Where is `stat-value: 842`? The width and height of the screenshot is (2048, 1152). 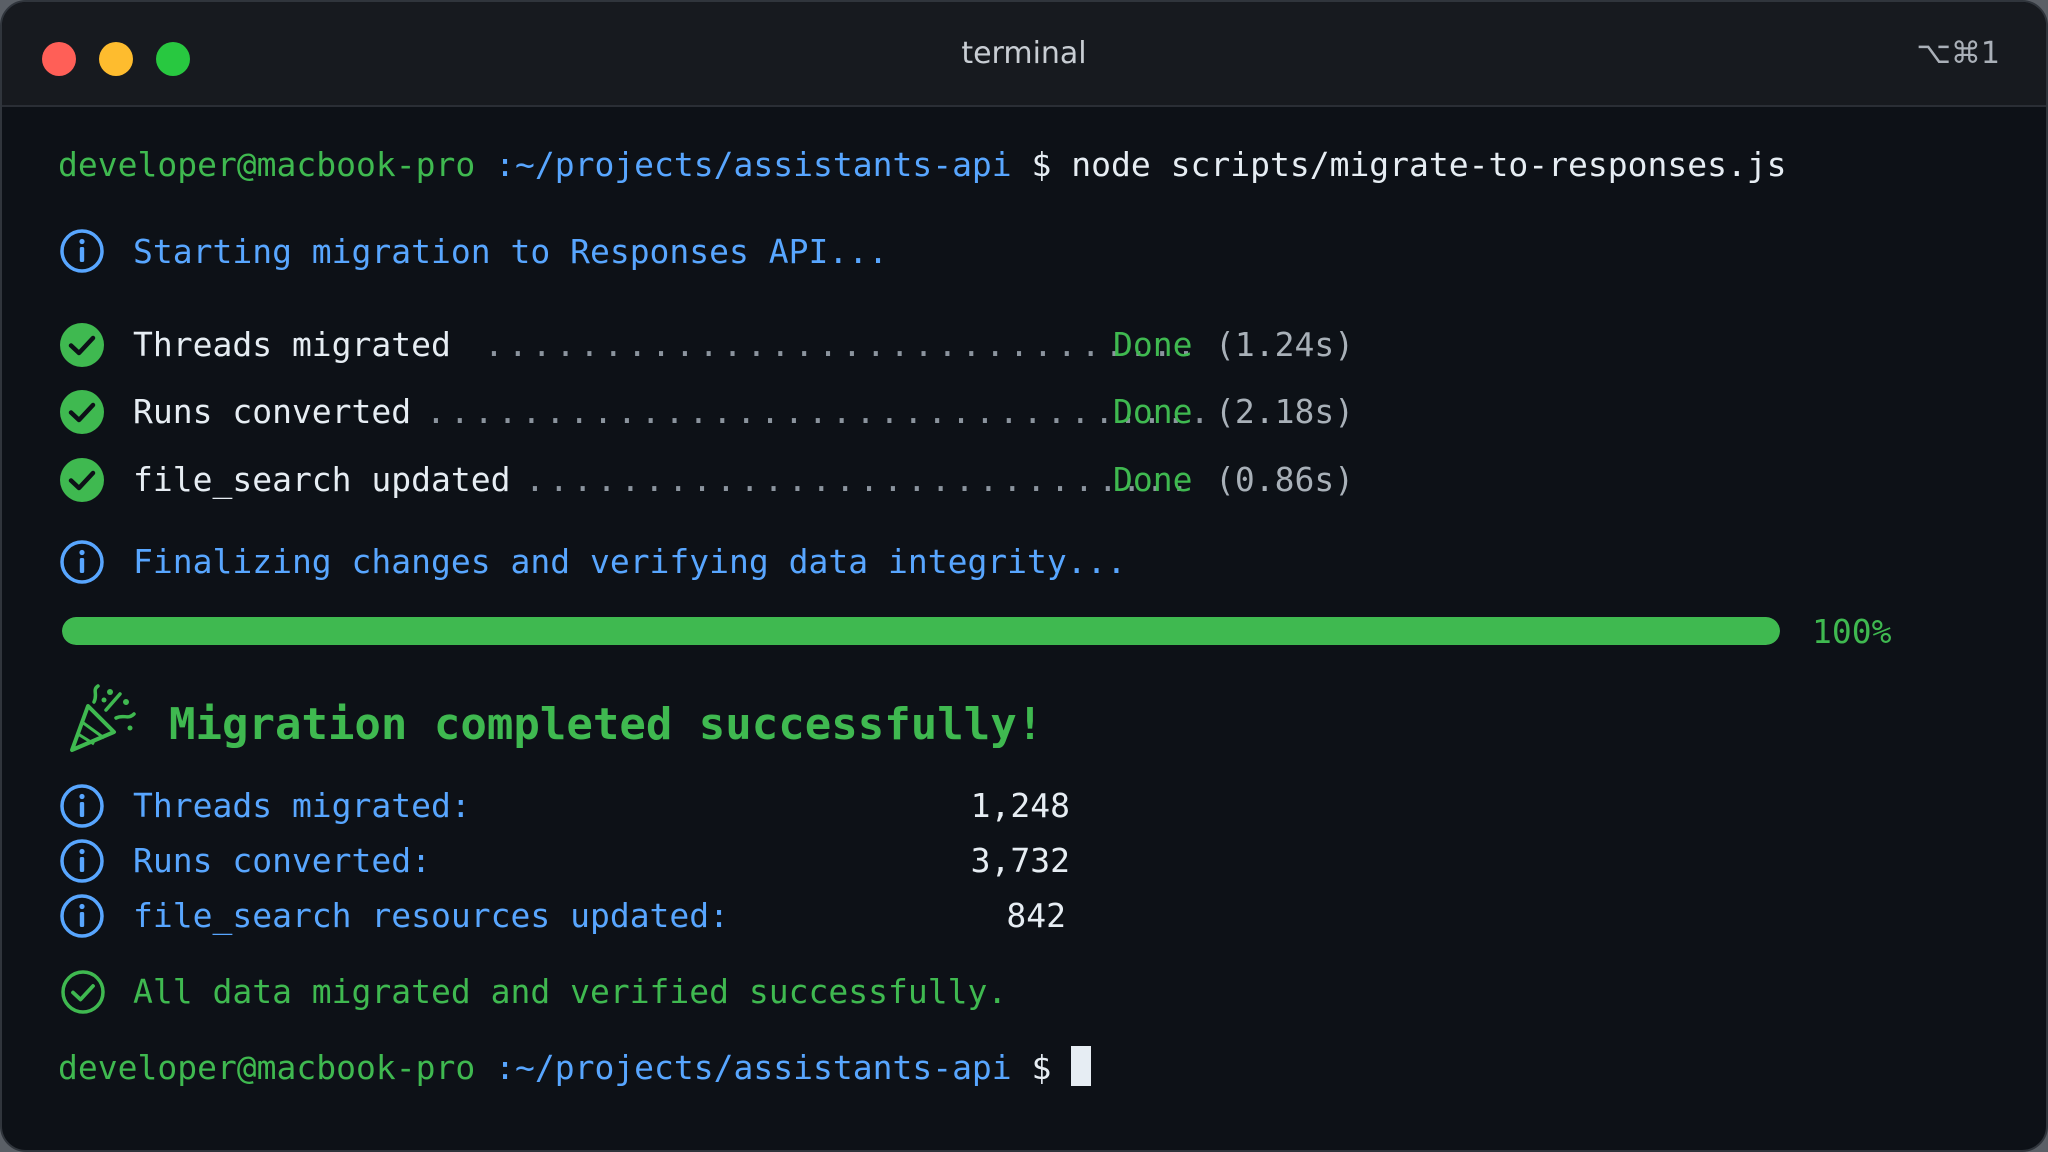 stat-value: 842 is located at coordinates (1036, 915).